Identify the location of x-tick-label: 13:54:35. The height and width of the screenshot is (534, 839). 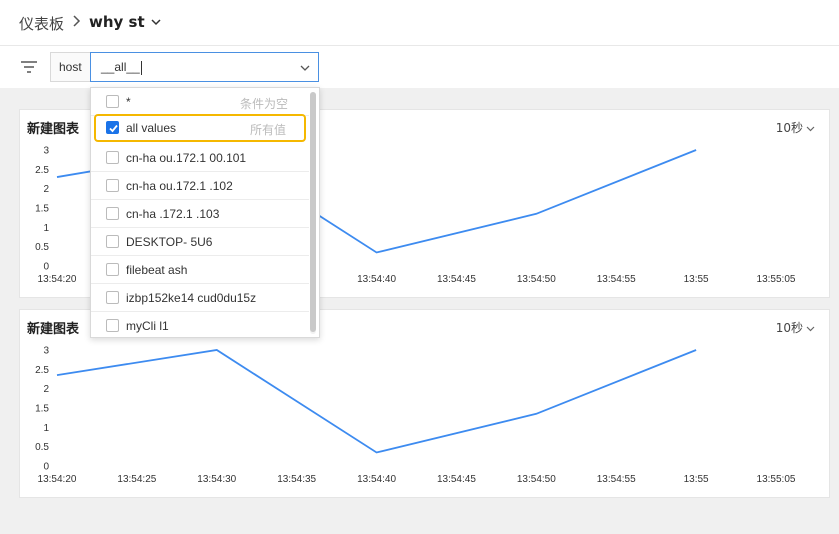
(296, 479).